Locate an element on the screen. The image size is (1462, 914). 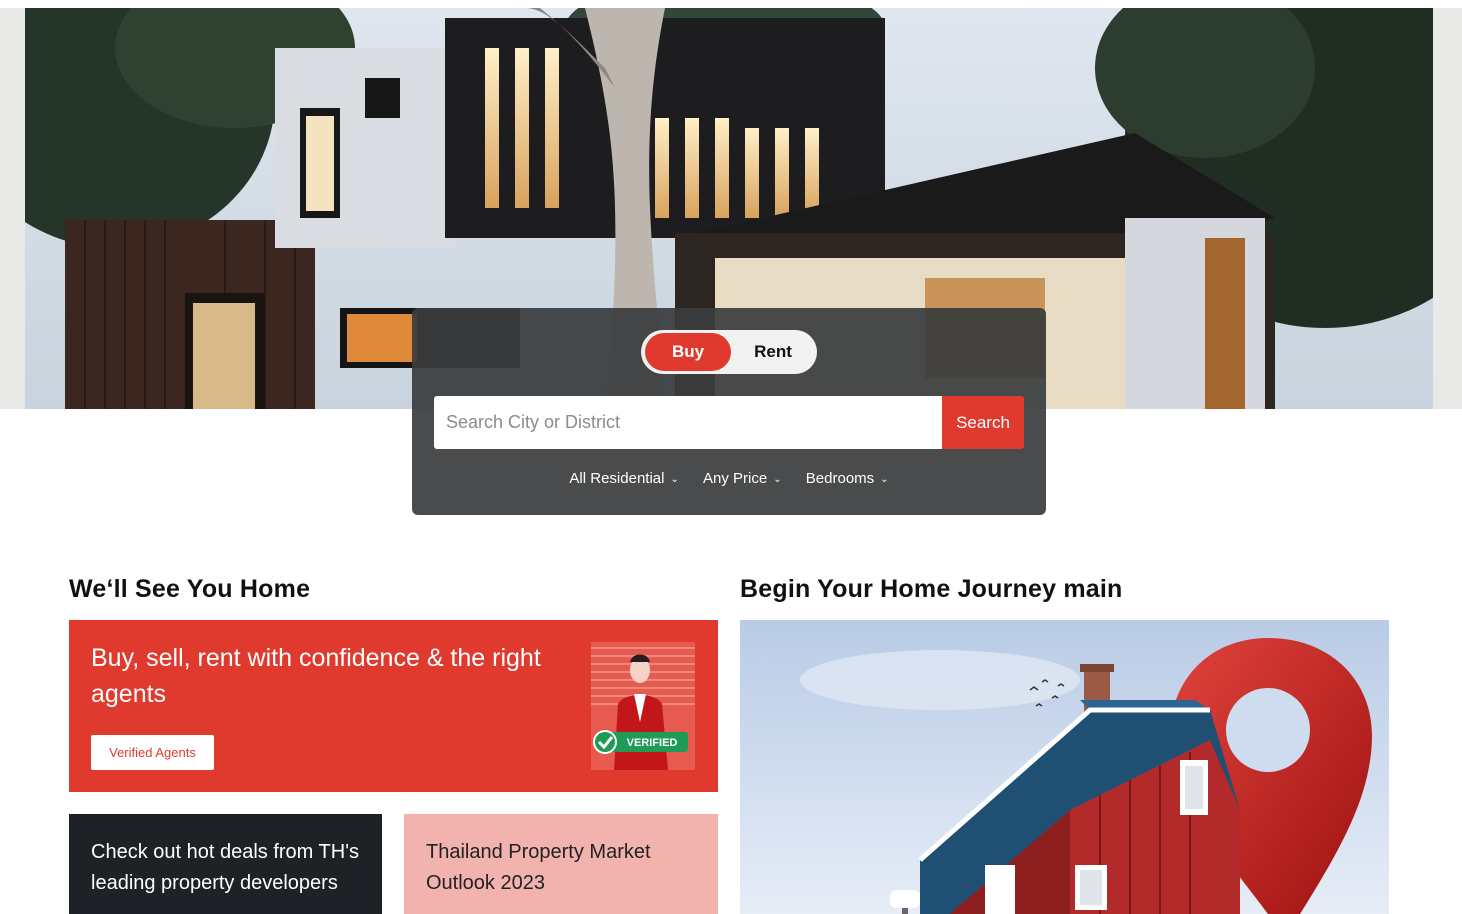
filter-label: Bedrooms is located at coordinates (840, 478).